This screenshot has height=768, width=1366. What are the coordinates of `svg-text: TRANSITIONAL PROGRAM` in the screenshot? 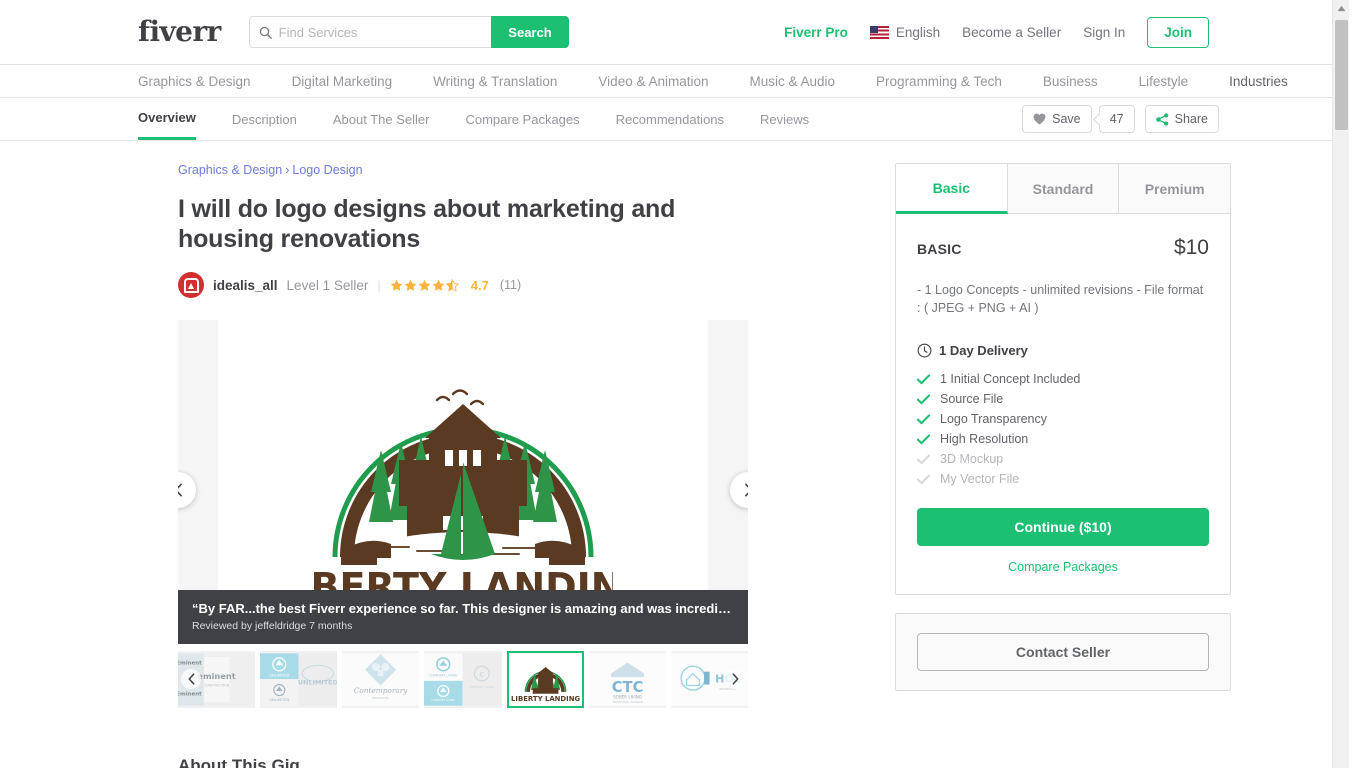 It's located at (627, 702).